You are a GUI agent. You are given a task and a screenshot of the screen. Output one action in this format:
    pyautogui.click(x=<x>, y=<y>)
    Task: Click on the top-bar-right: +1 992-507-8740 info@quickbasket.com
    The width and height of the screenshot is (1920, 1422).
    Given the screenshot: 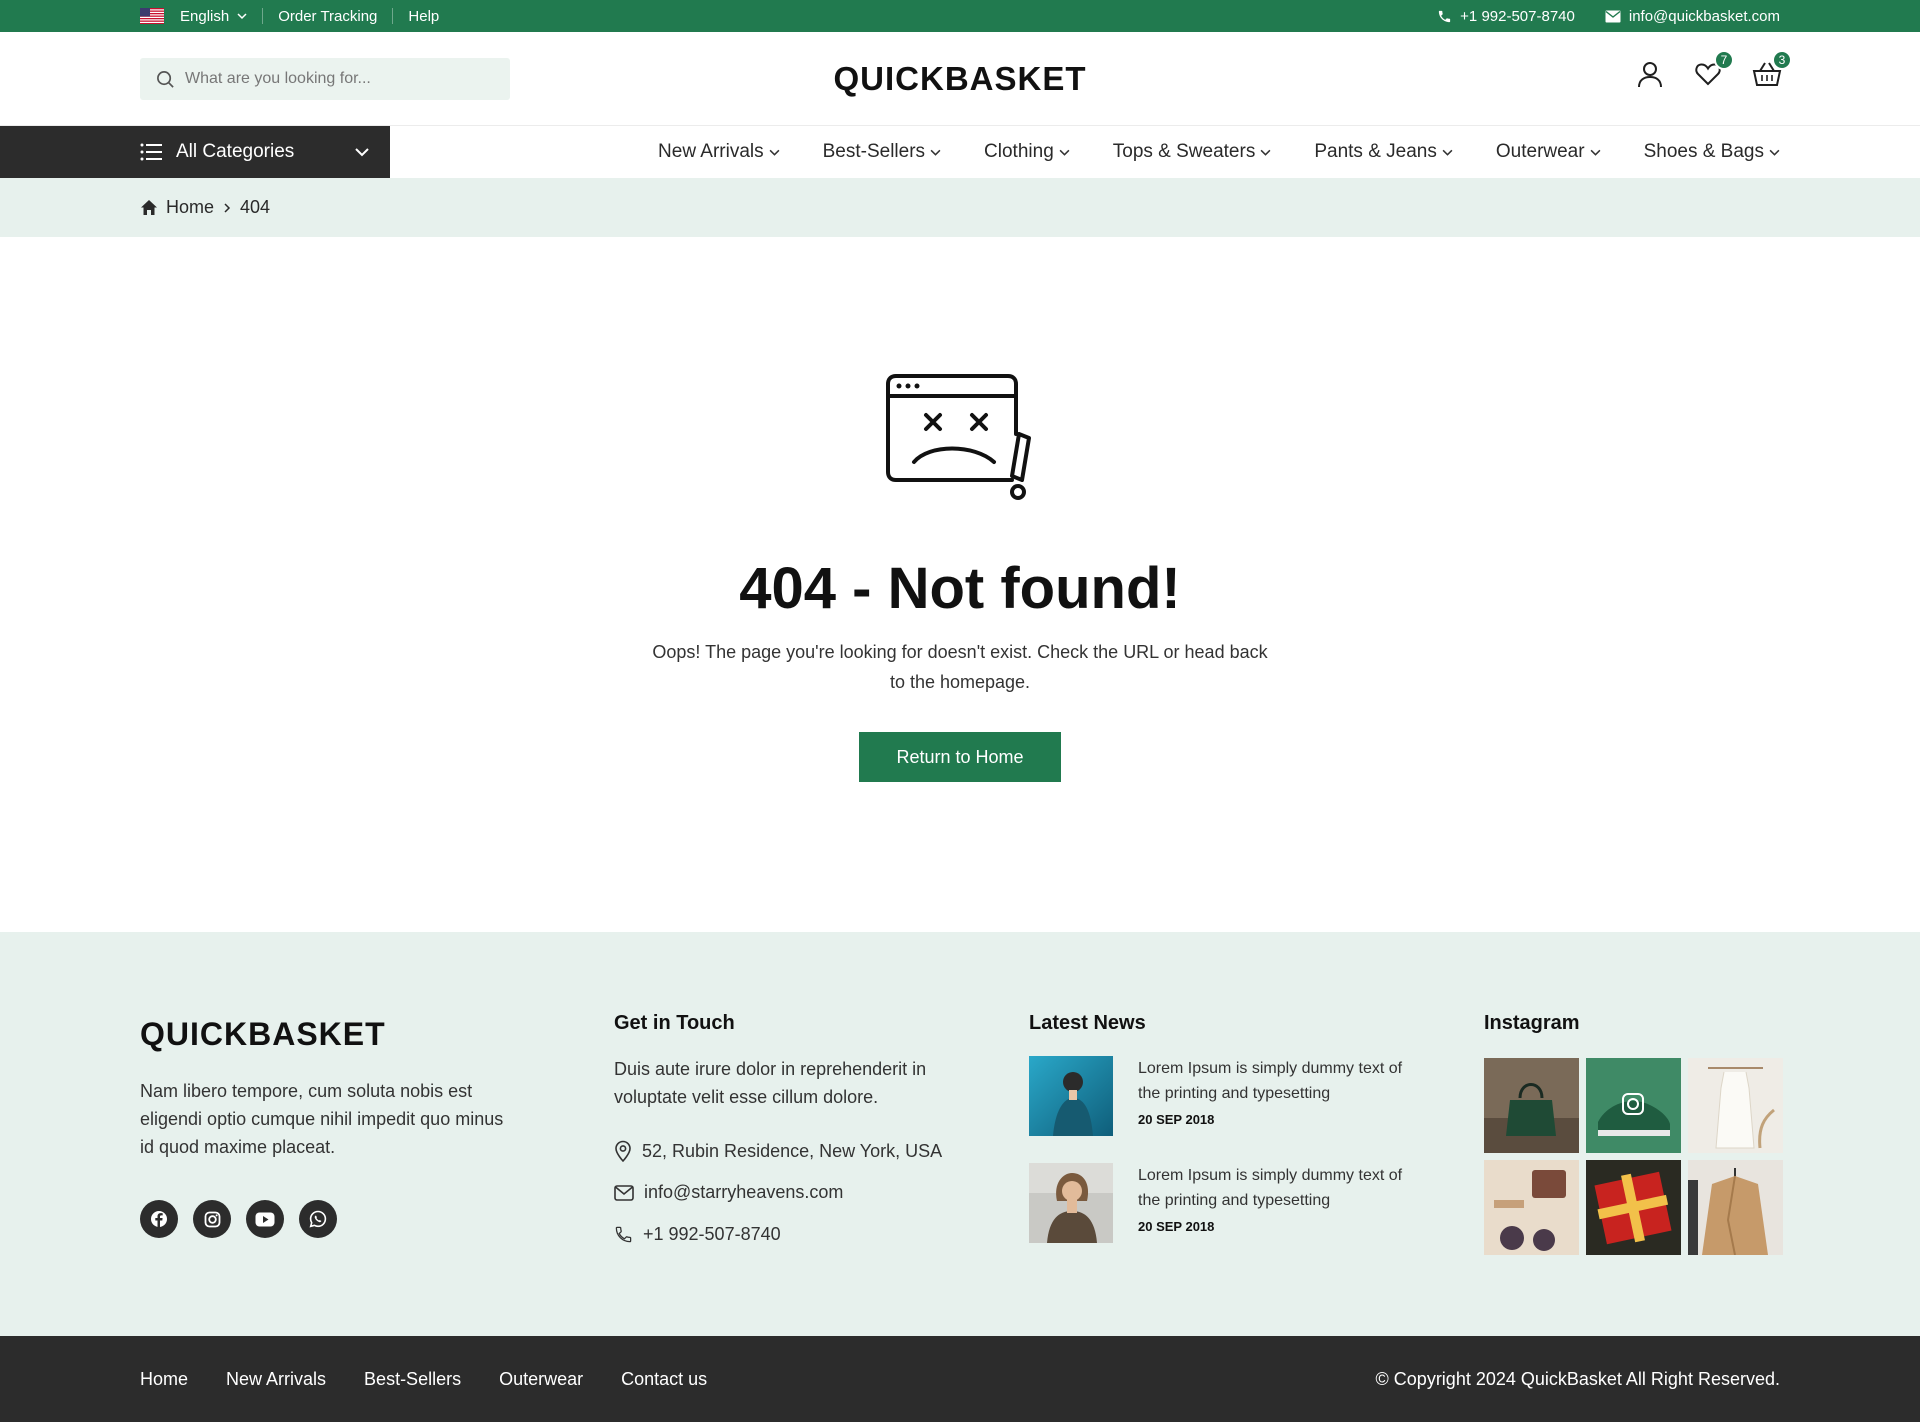 What is the action you would take?
    pyautogui.click(x=1608, y=16)
    